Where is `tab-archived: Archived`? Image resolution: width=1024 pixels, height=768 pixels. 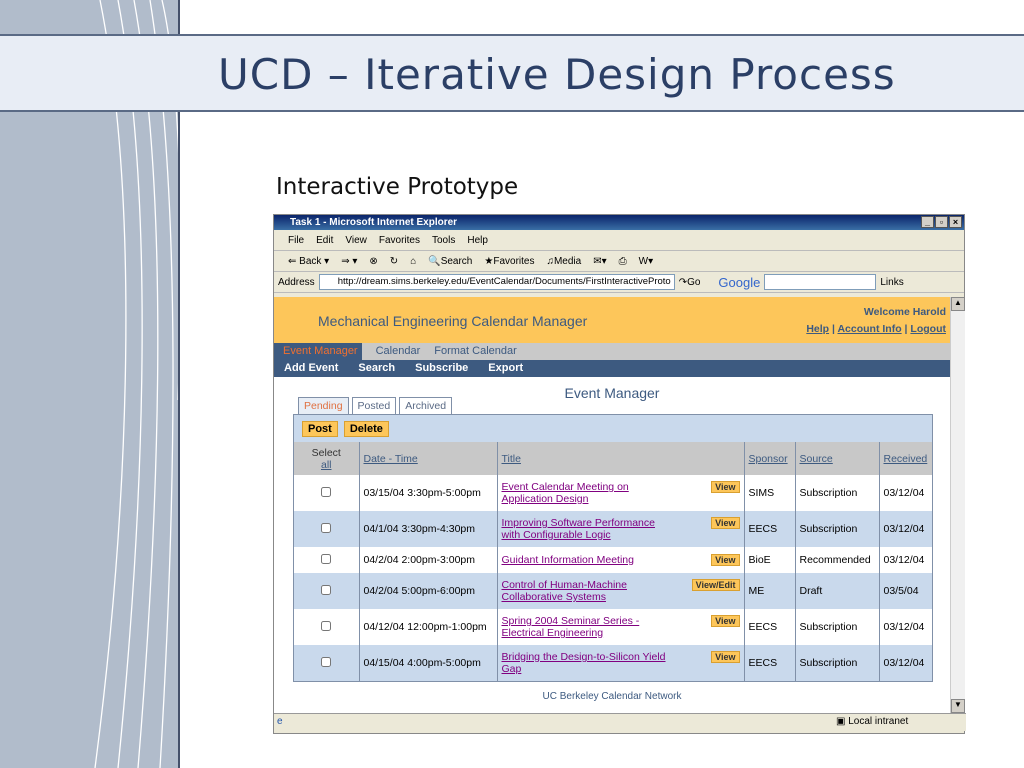
tab-archived: Archived is located at coordinates (426, 405).